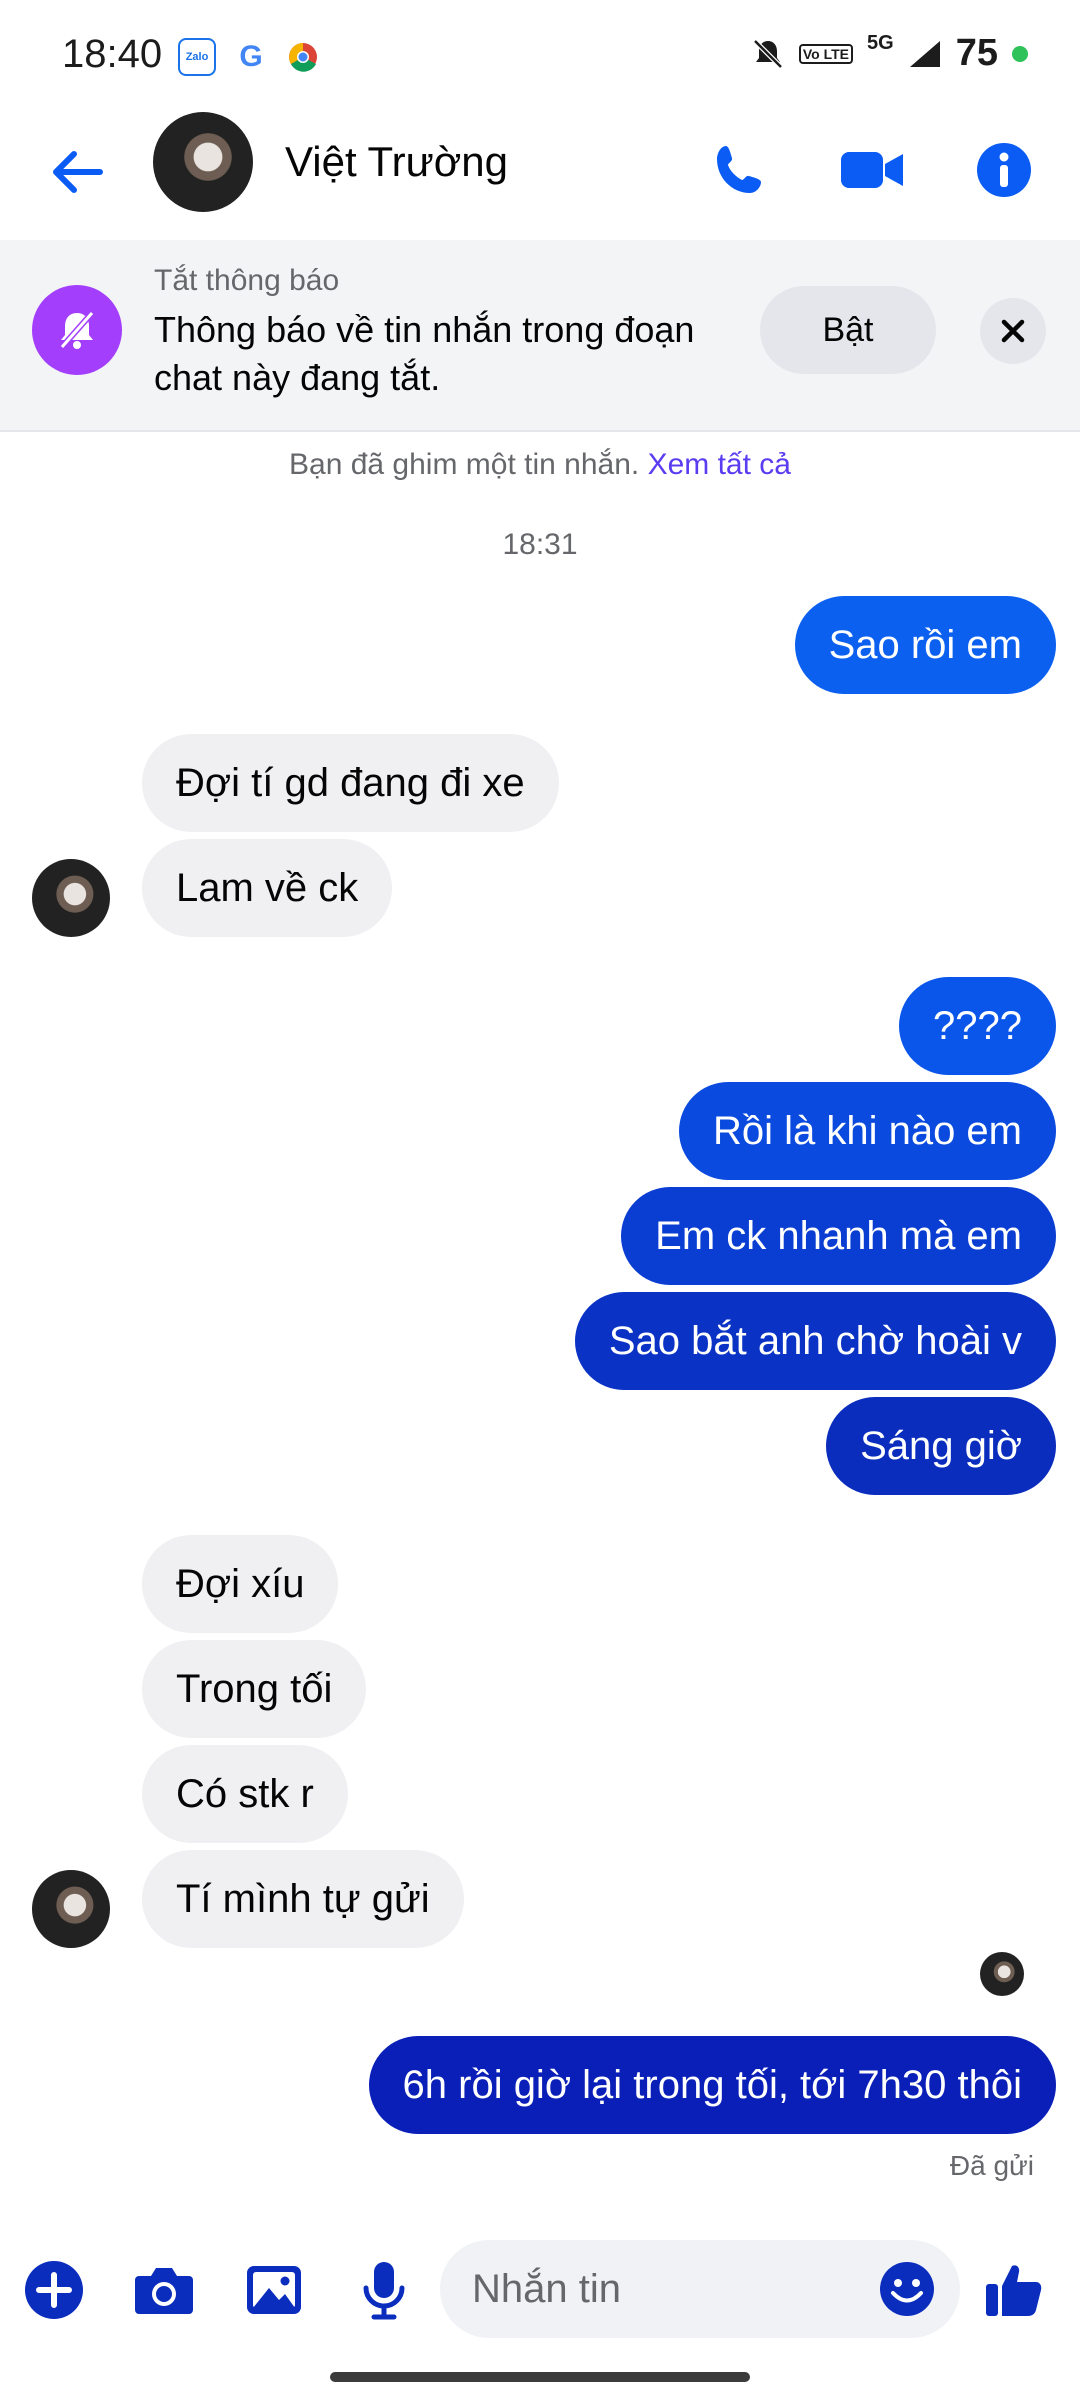  What do you see at coordinates (815, 1341) in the screenshot?
I see `outgoing-message: Sao bắt anh chờ hoài v` at bounding box center [815, 1341].